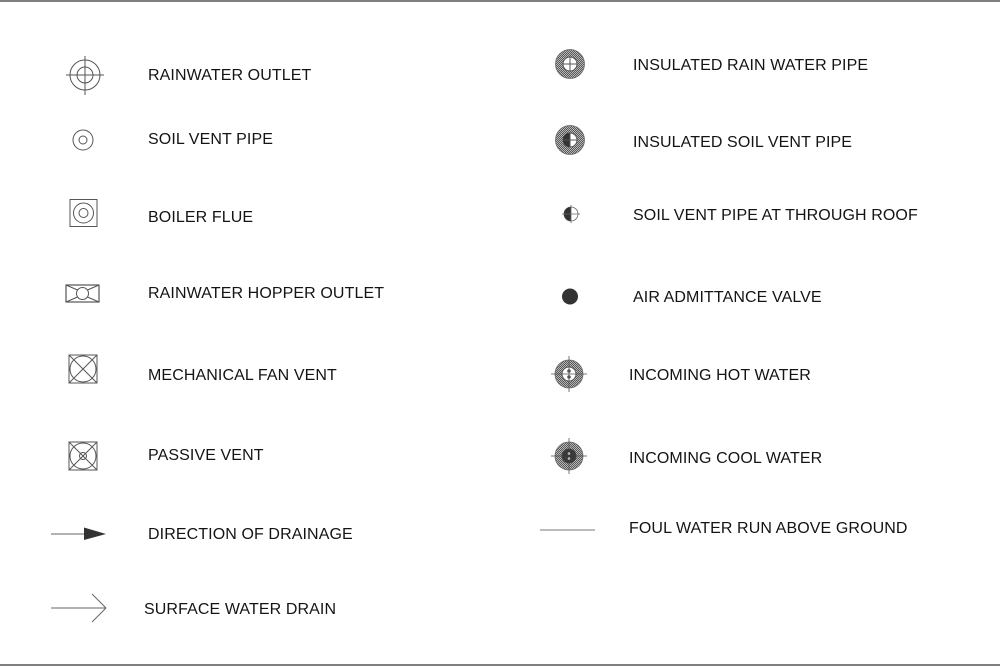  Describe the element at coordinates (201, 217) in the screenshot. I see `legend-label-boiler-flue: BOILER FLUE` at that location.